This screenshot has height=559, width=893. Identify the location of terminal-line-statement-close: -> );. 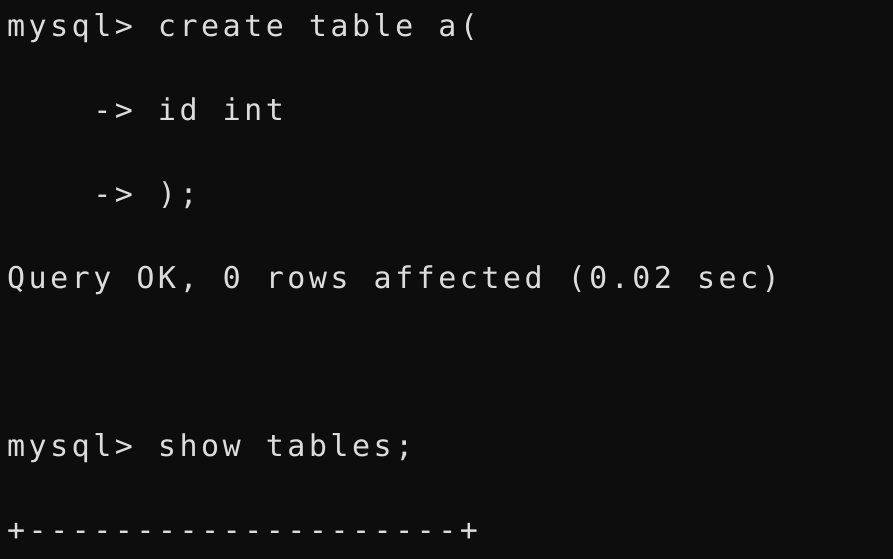
(104, 194).